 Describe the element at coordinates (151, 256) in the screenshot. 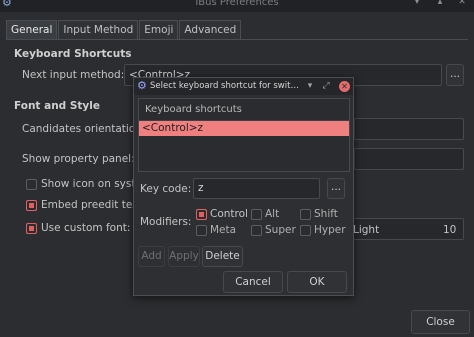

I see `add-button: Add` at that location.